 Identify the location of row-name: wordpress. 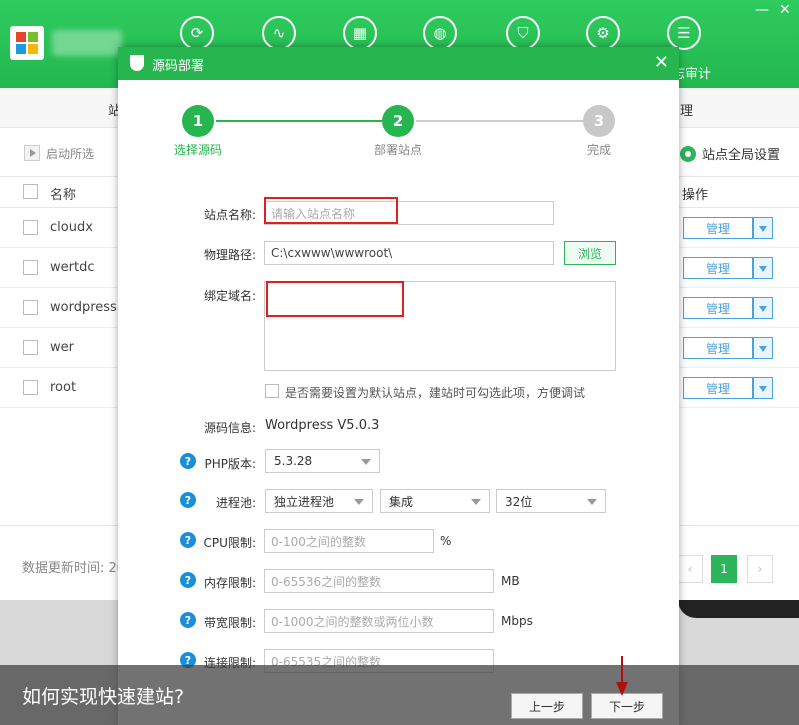
(83, 307).